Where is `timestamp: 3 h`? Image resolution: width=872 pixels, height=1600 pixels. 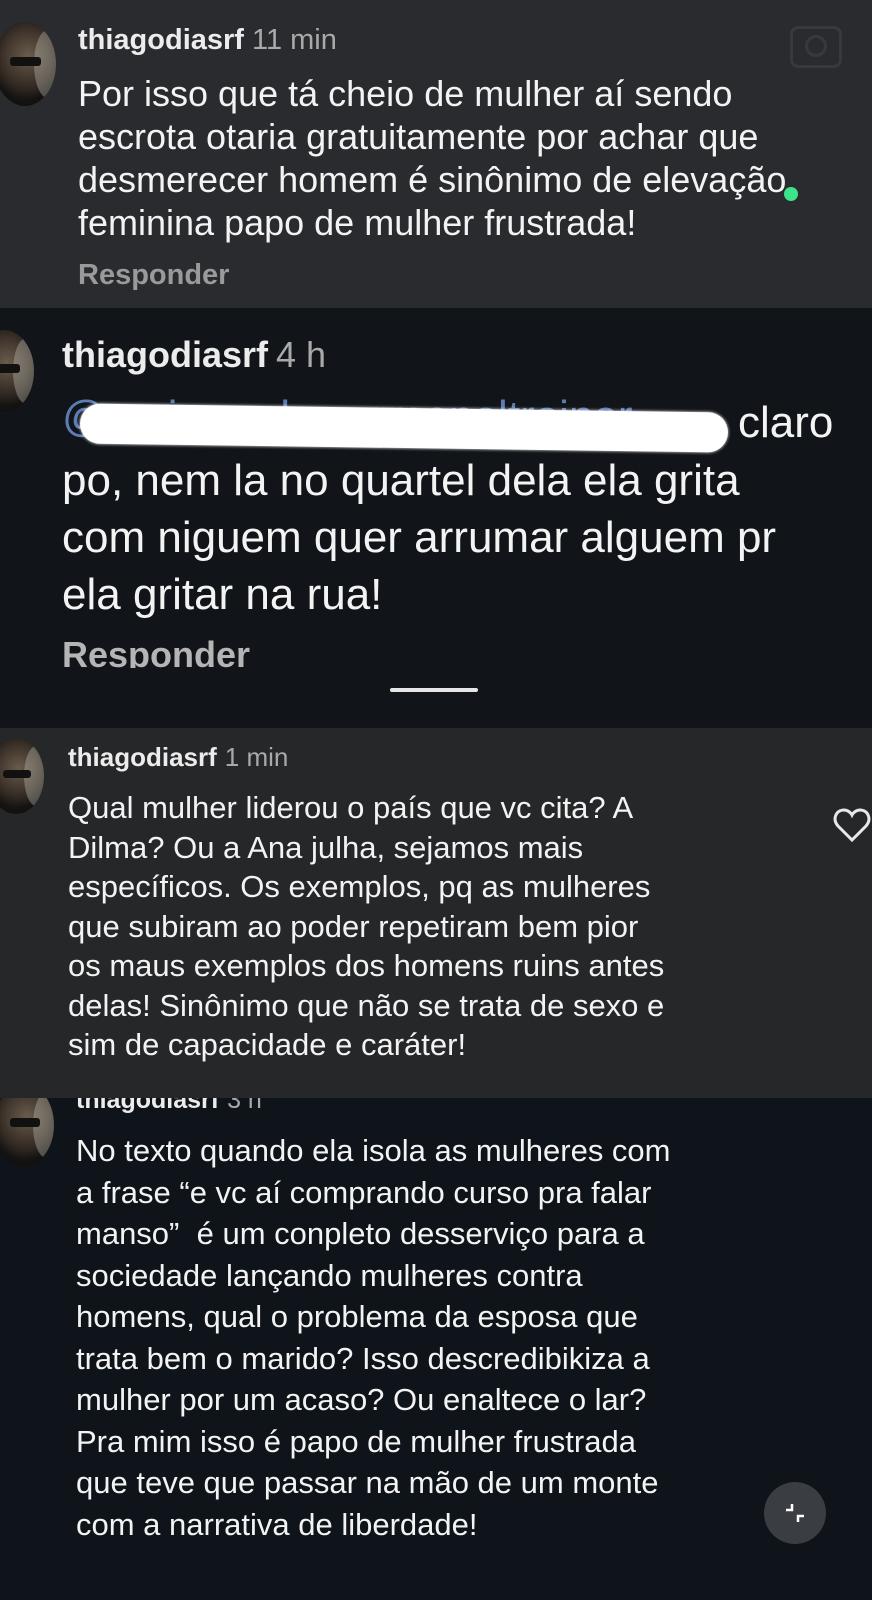 timestamp: 3 h is located at coordinates (244, 1106).